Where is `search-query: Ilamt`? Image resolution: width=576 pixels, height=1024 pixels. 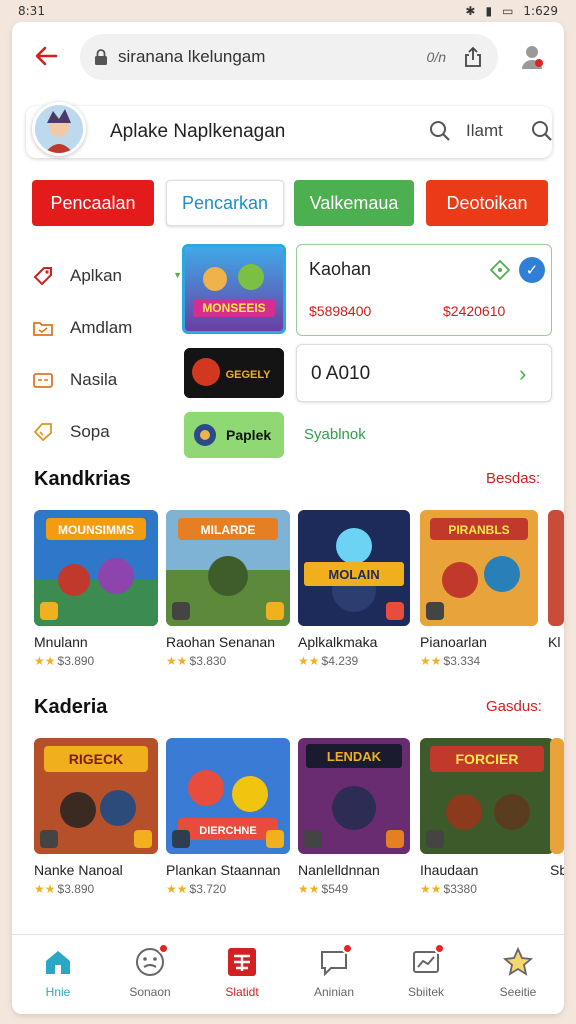
search-query: Ilamt is located at coordinates (484, 131).